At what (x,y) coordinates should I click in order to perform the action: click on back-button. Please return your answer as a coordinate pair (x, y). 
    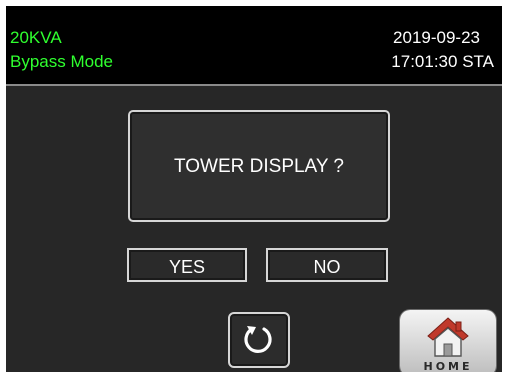
    Looking at the image, I should click on (259, 340).